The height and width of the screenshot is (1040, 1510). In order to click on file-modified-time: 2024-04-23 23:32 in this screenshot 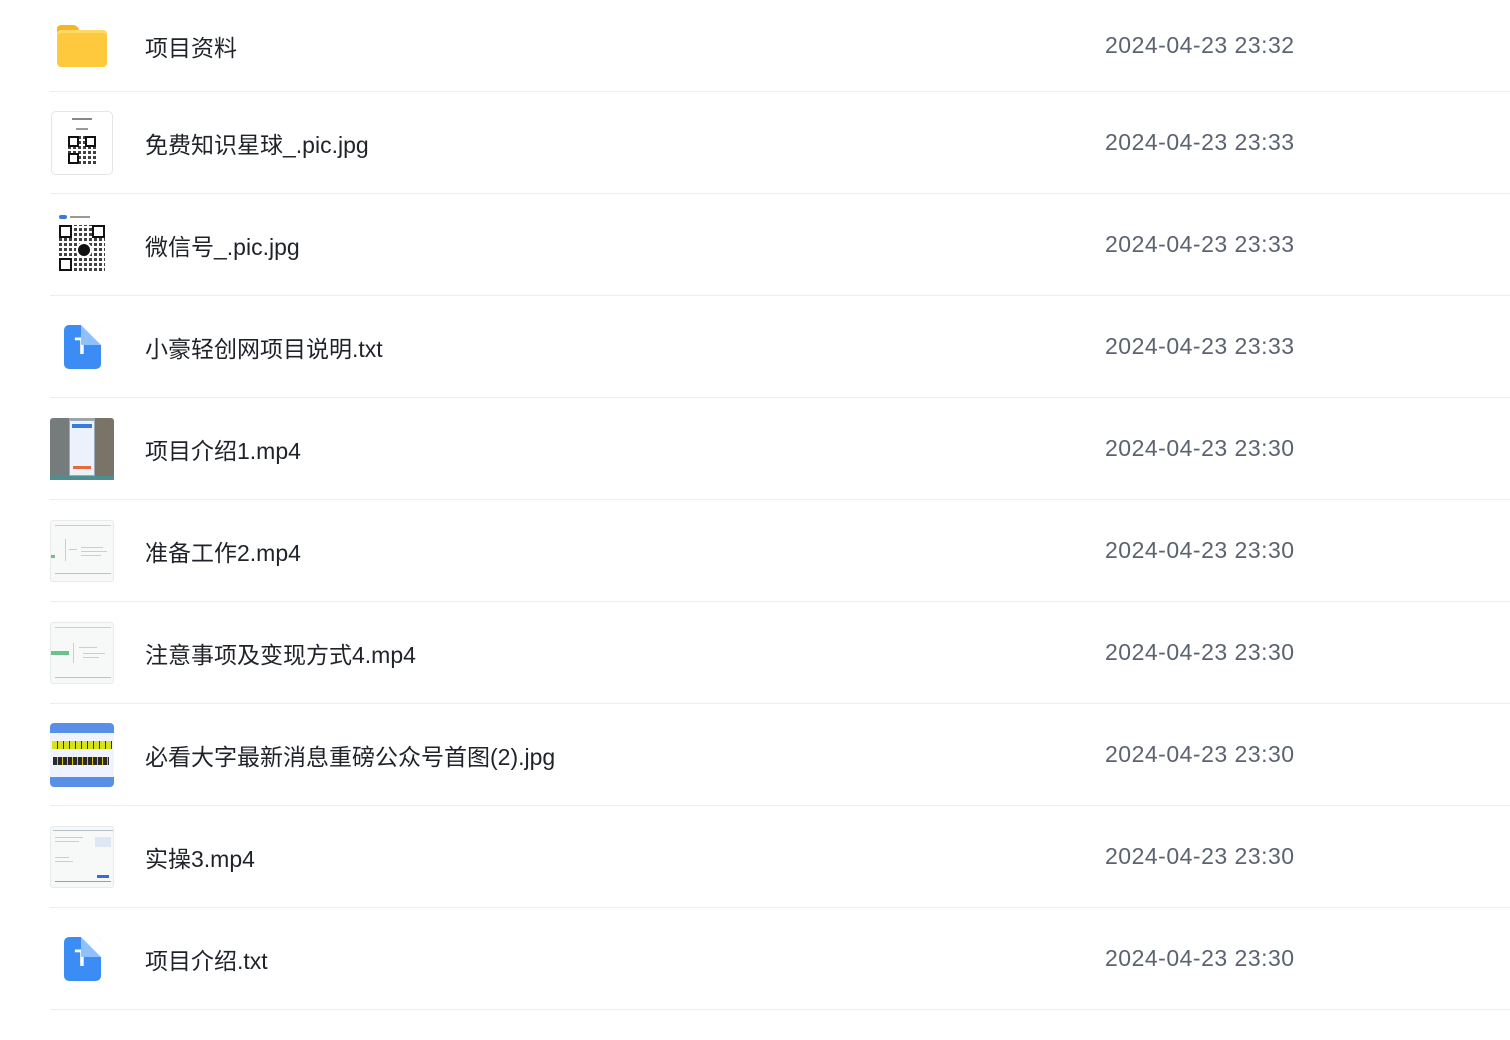, I will do `click(1200, 45)`.